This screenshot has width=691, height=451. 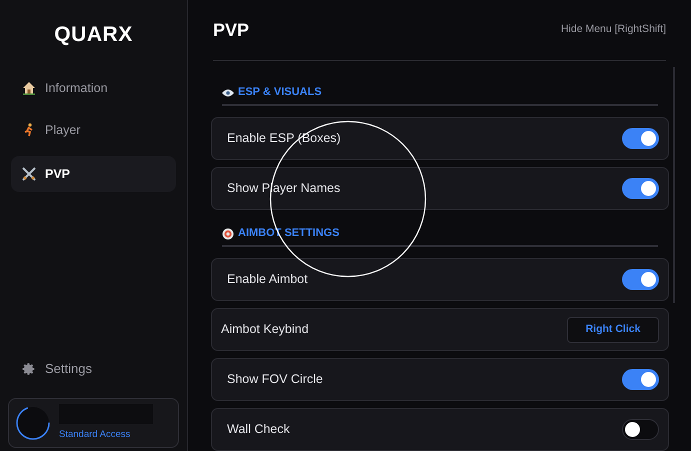 I want to click on avatar-ring-icon, so click(x=33, y=423).